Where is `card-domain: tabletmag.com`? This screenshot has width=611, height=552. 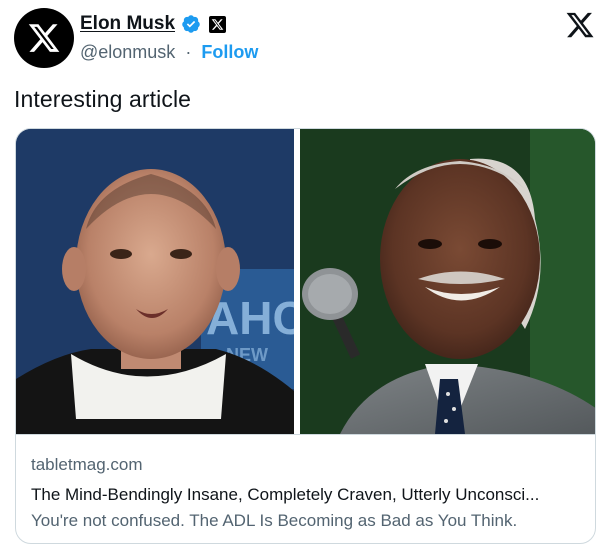
card-domain: tabletmag.com is located at coordinates (87, 464).